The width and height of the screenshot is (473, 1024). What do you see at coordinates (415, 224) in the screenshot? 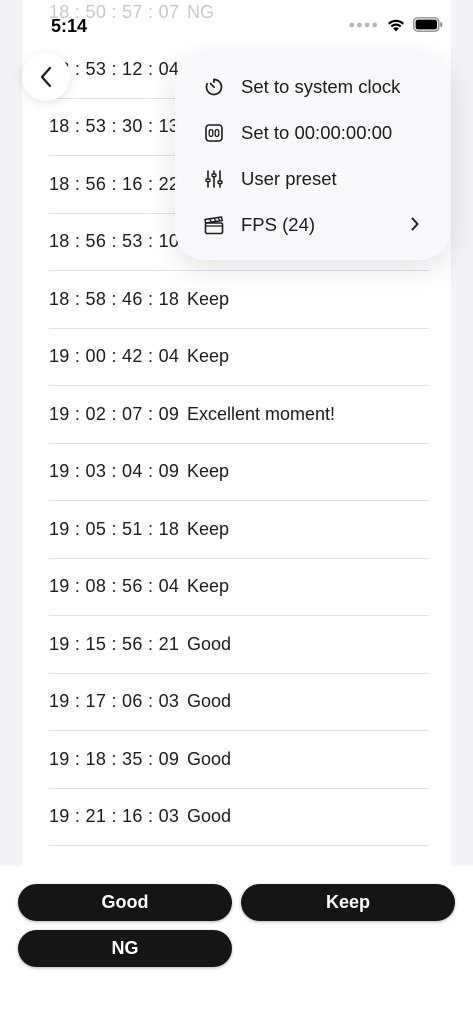
I see `chevron-right-icon` at bounding box center [415, 224].